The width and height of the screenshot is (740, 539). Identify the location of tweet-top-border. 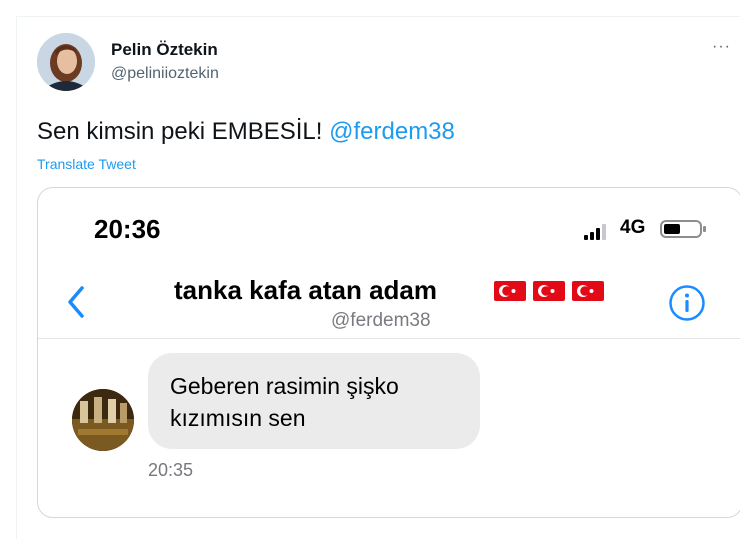
(378, 16).